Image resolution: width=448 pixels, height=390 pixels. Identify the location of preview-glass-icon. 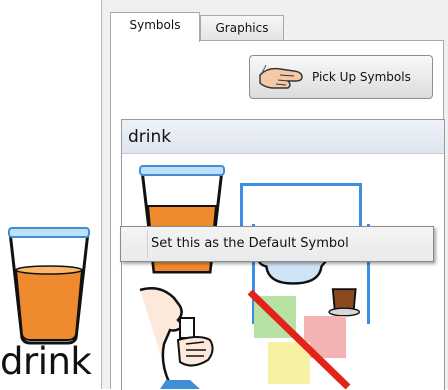
(49, 286).